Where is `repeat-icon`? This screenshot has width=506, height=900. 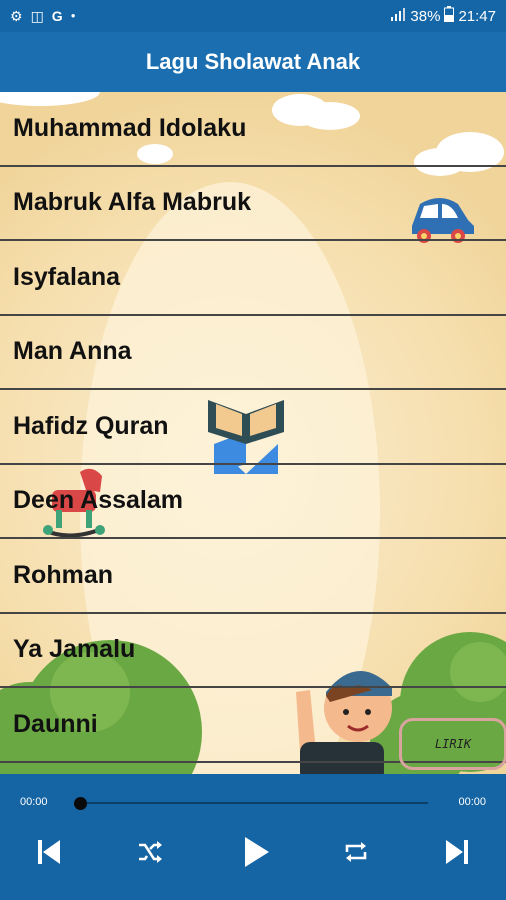
repeat-icon is located at coordinates (356, 852).